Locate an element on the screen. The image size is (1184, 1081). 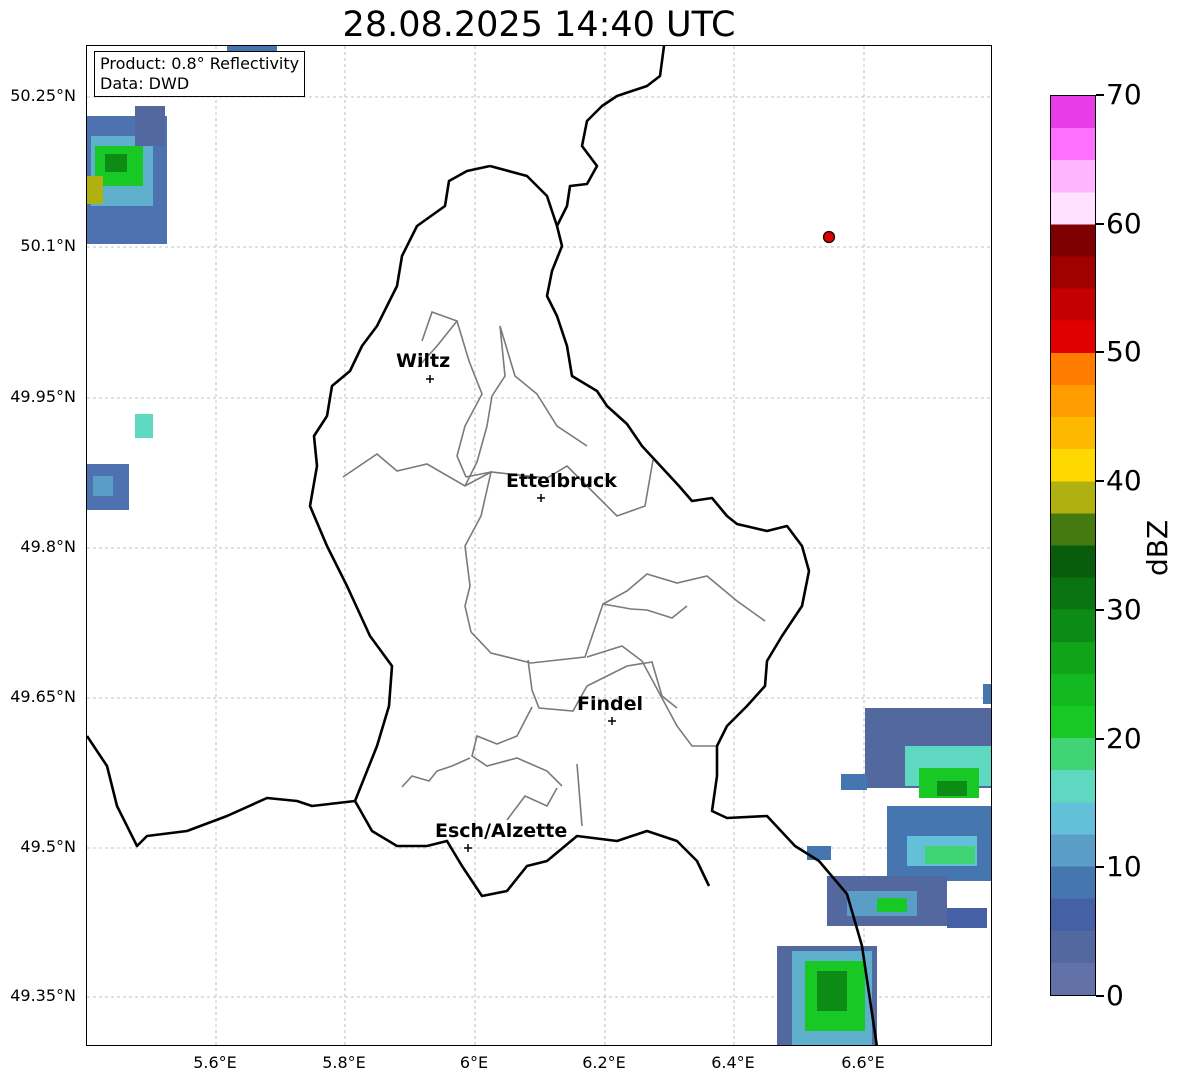
city-label-wiltz: Wiltz is located at coordinates (423, 361).